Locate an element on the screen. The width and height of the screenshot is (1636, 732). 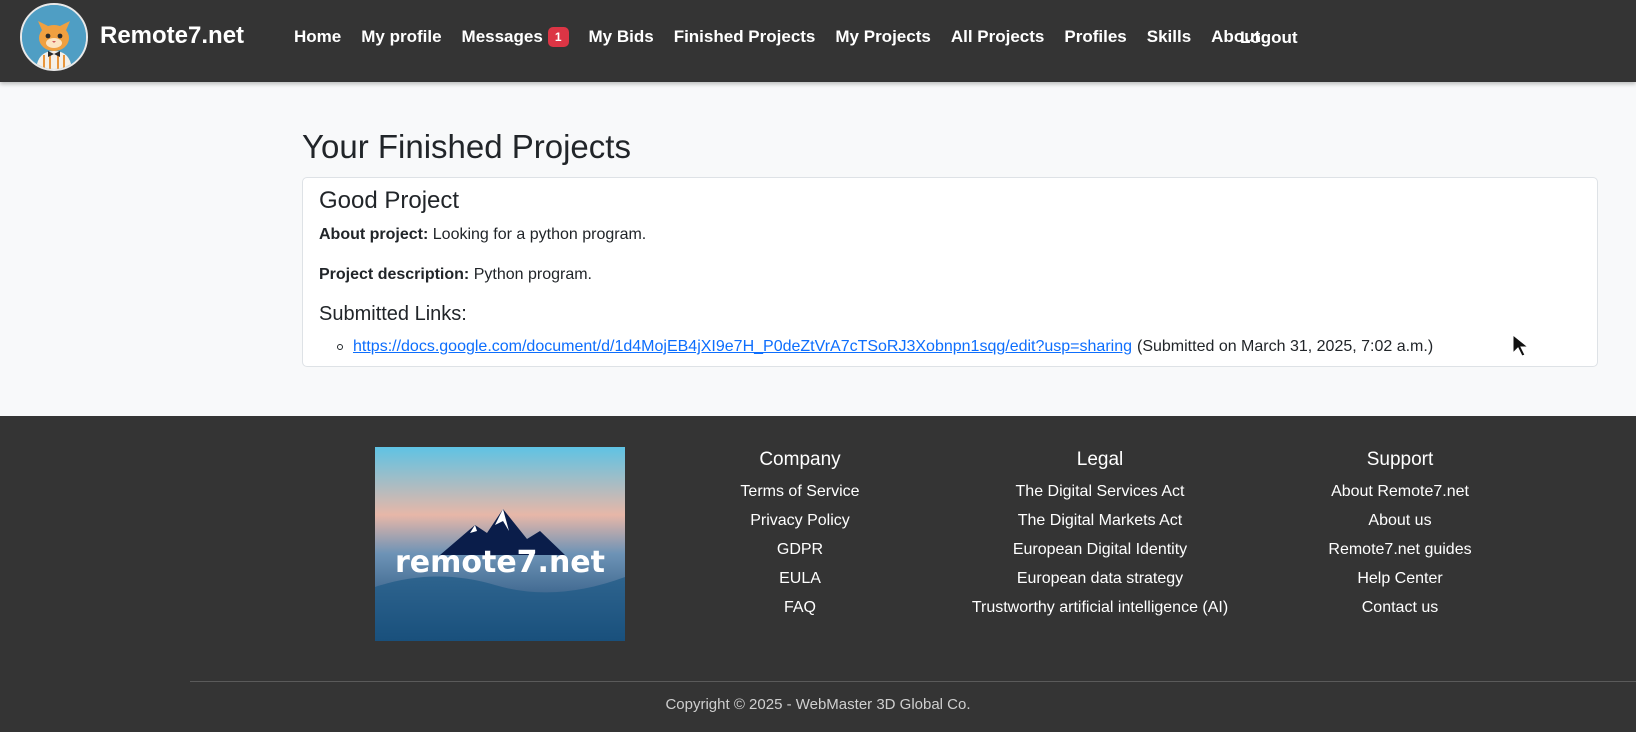
nav-my-bids: My Bids is located at coordinates (621, 37).